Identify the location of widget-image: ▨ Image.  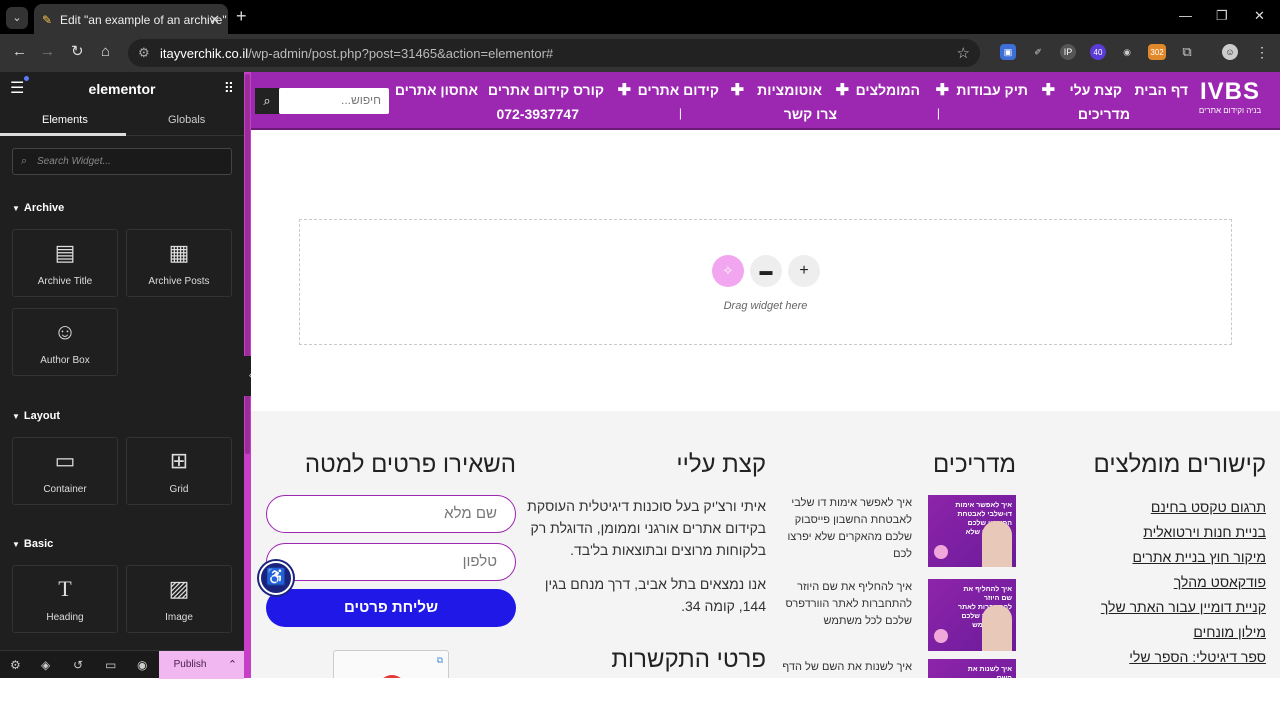
(179, 599).